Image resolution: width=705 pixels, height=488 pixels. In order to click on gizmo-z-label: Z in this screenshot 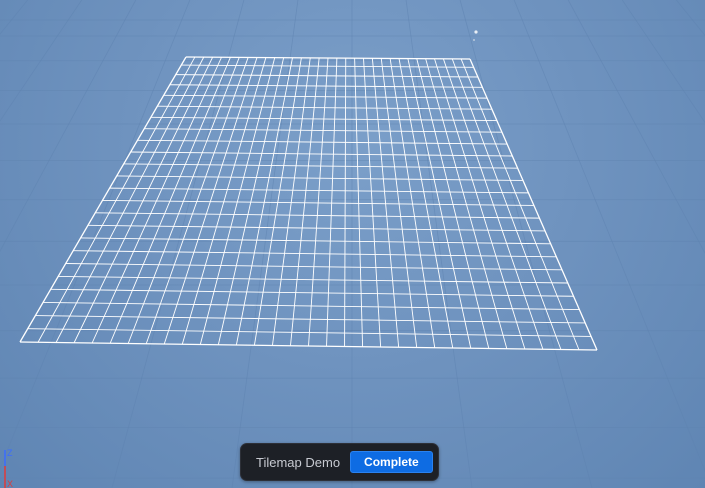, I will do `click(10, 453)`.